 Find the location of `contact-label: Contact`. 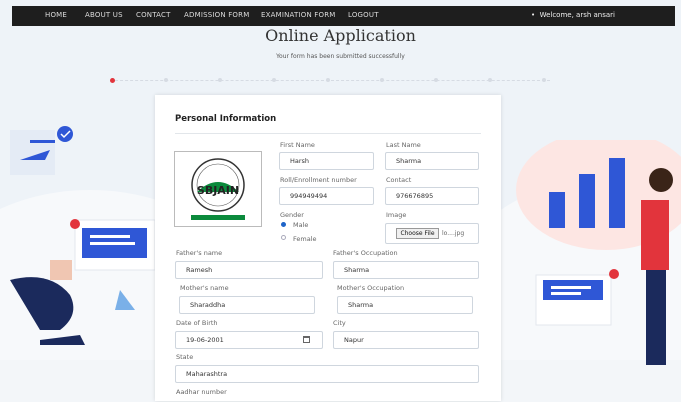

contact-label: Contact is located at coordinates (399, 180).